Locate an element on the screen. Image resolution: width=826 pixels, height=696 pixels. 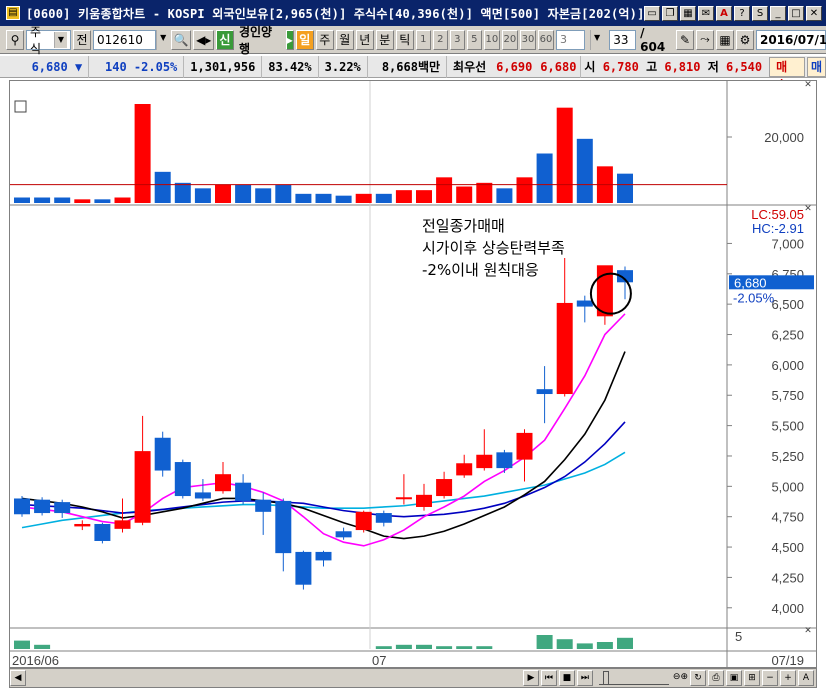
count-total: / 604 is located at coordinates (653, 39).